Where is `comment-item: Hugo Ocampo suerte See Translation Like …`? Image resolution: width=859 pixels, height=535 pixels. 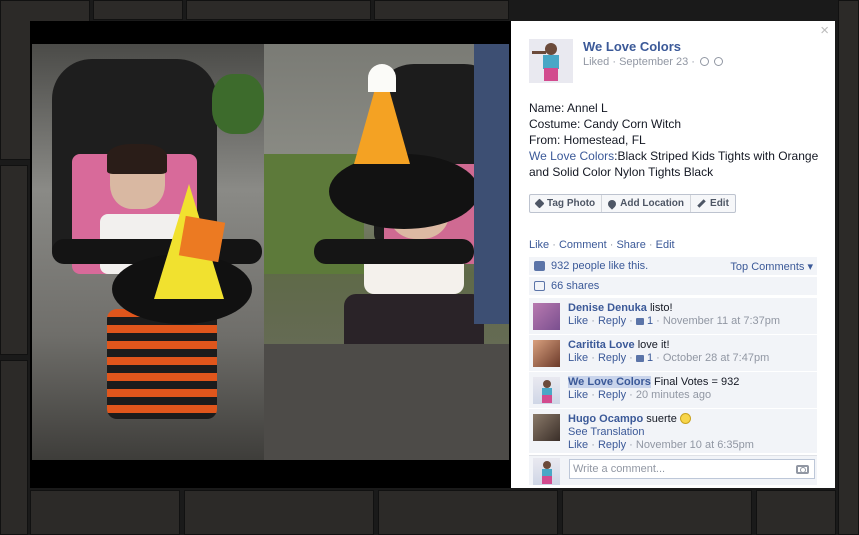 comment-item: Hugo Ocampo suerte See Translation Like … is located at coordinates (673, 430).